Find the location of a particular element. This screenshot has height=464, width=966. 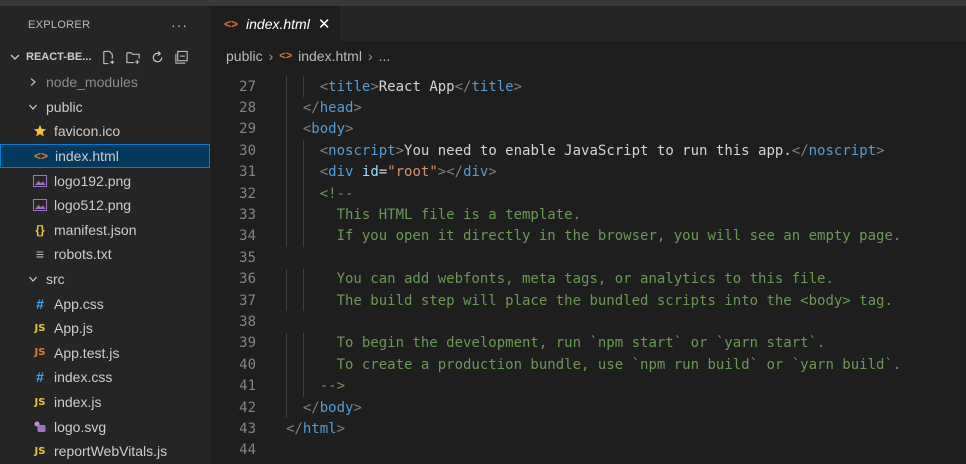

code-line: 43 </html> is located at coordinates (588, 428).